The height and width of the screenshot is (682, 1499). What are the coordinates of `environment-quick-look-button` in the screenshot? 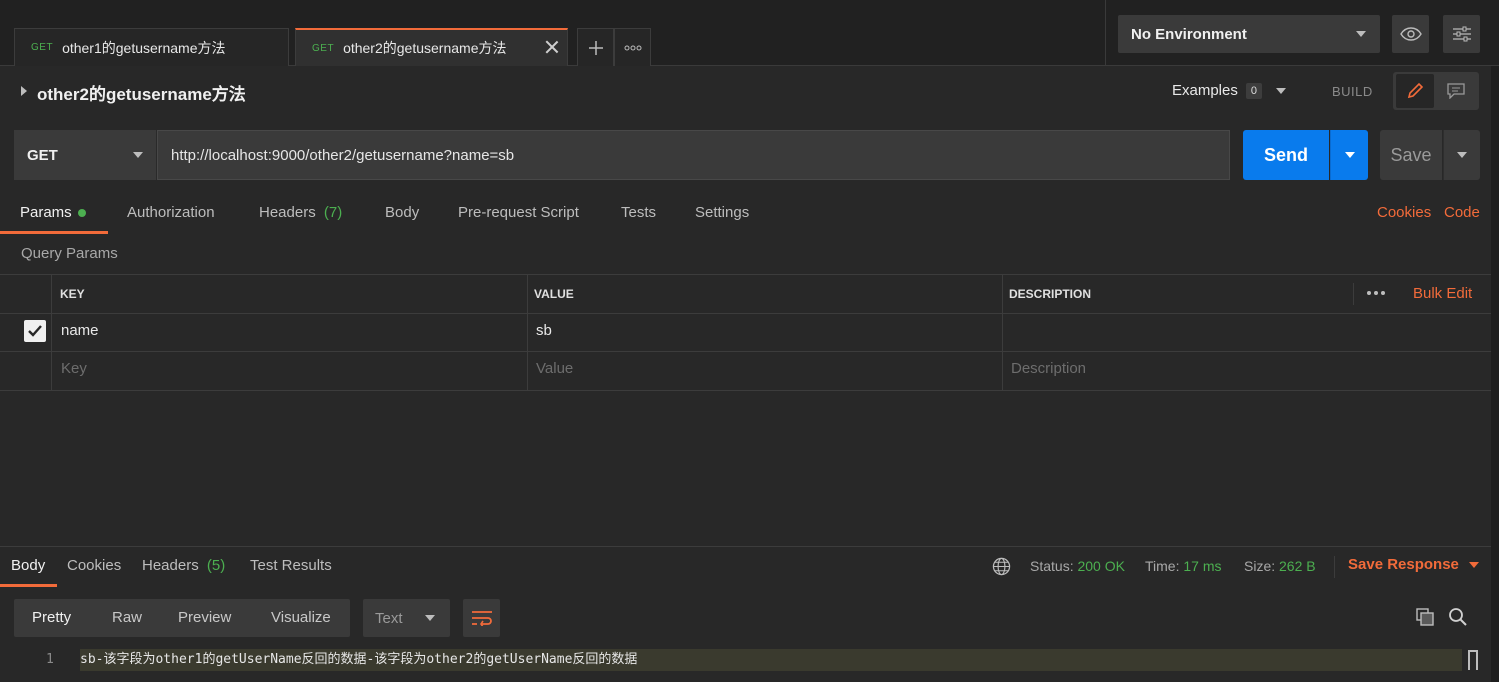 It's located at (1410, 34).